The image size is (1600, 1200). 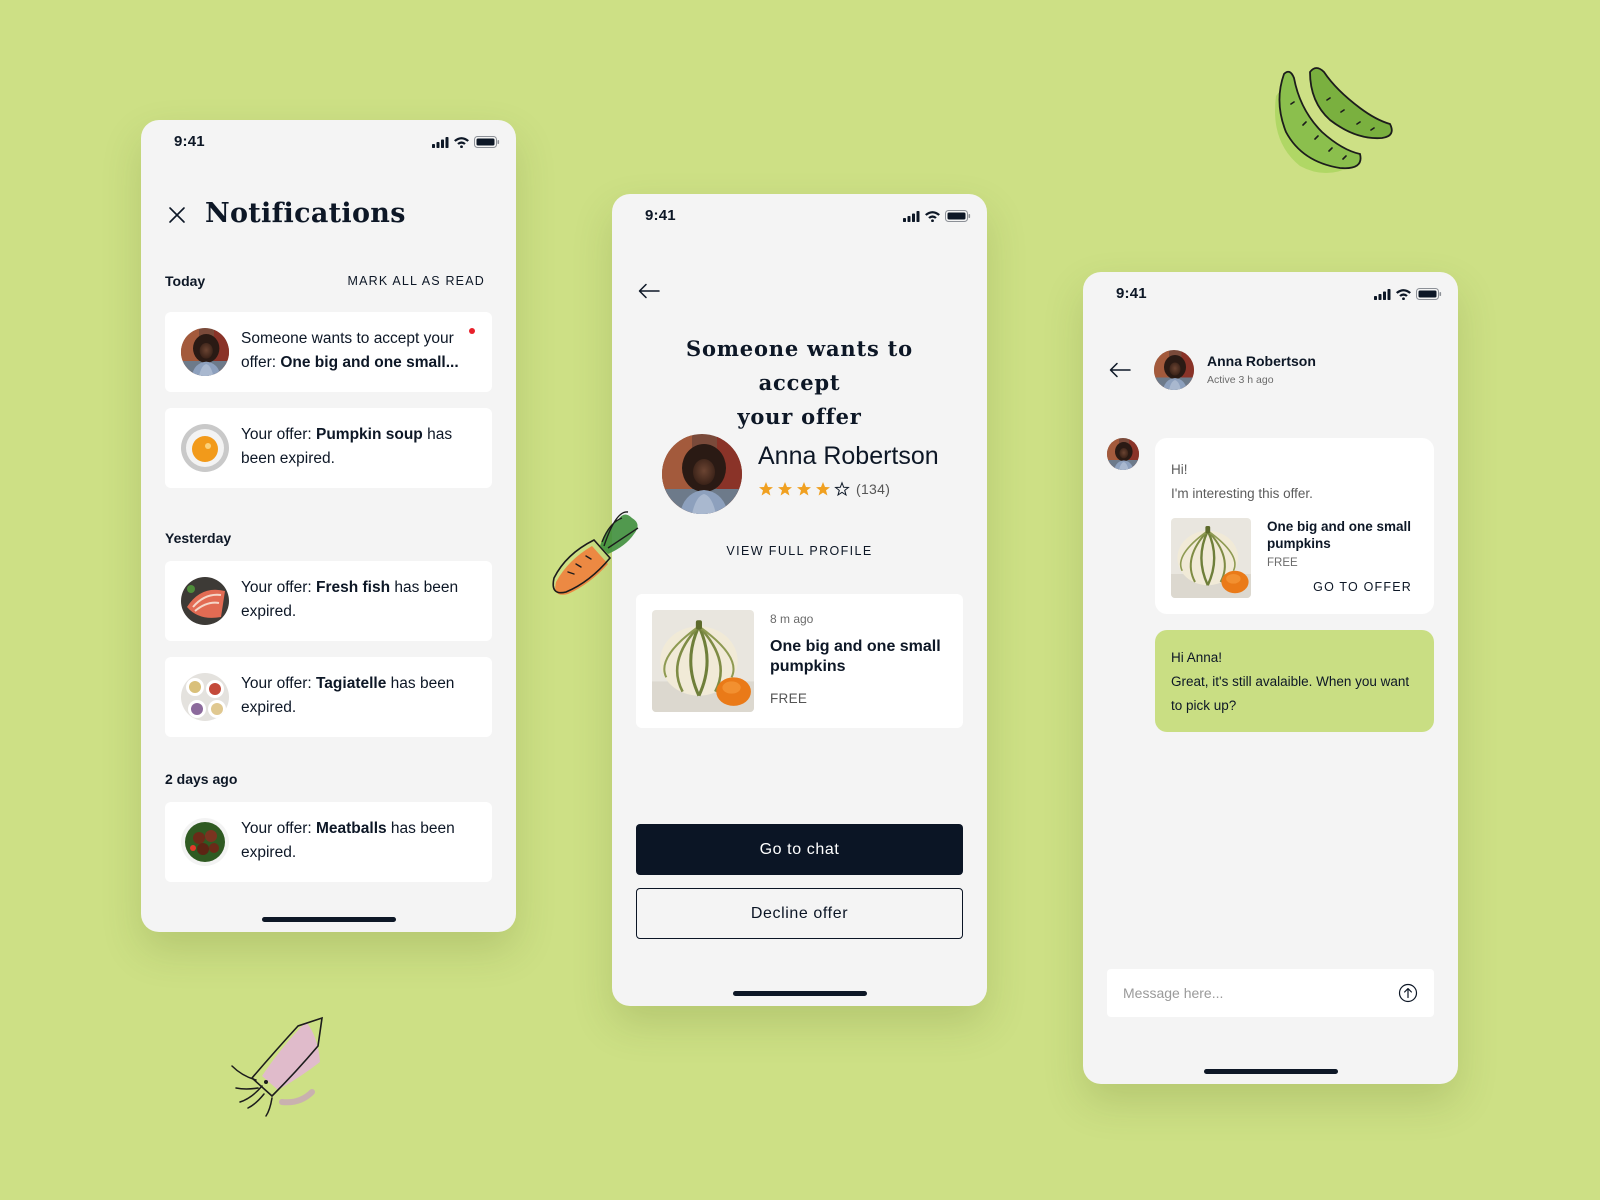 What do you see at coordinates (1339, 535) in the screenshot?
I see `product-name: One big and one small pumpkins` at bounding box center [1339, 535].